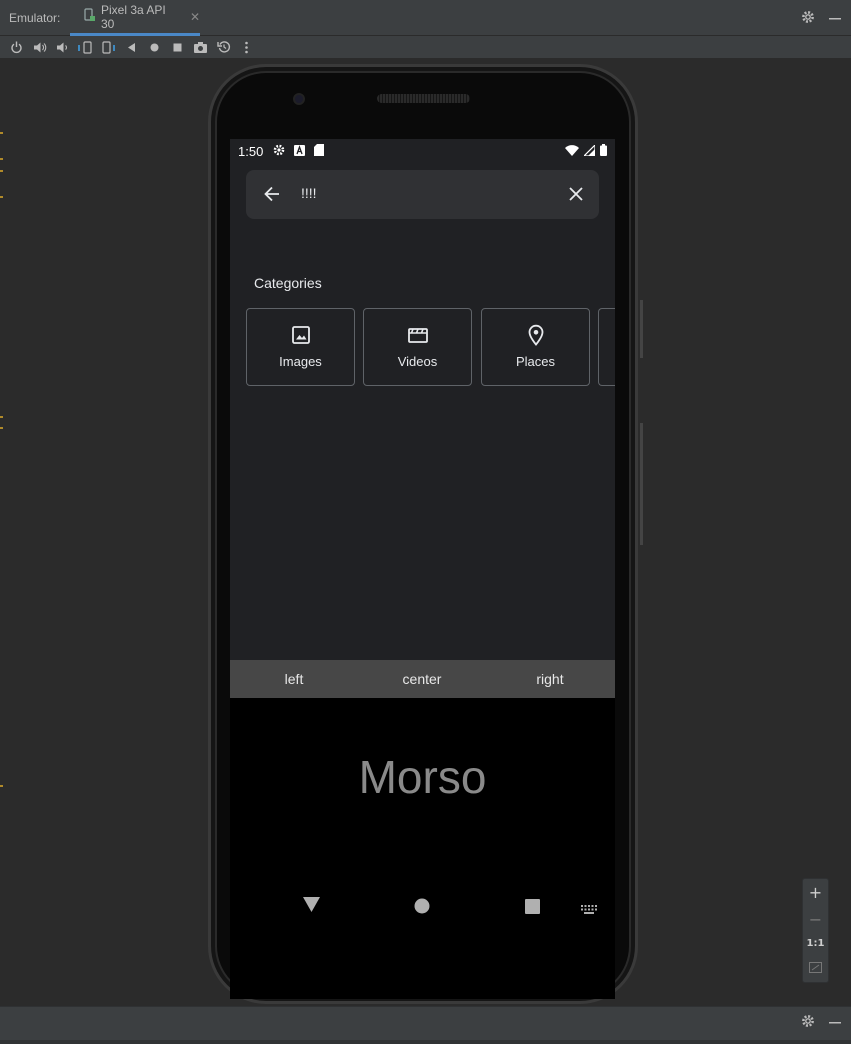  I want to click on status-strip, so click(425, 1042).